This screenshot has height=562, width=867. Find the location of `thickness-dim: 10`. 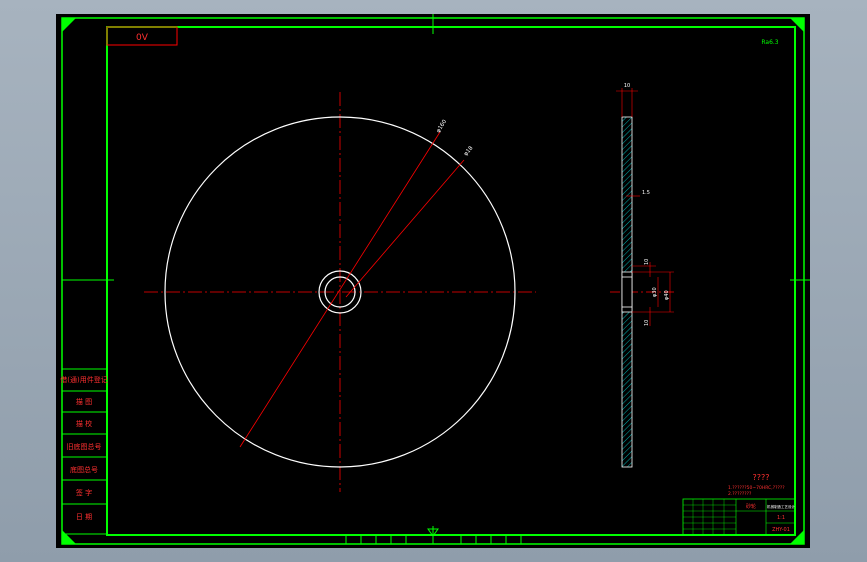

thickness-dim: 10 is located at coordinates (627, 86).